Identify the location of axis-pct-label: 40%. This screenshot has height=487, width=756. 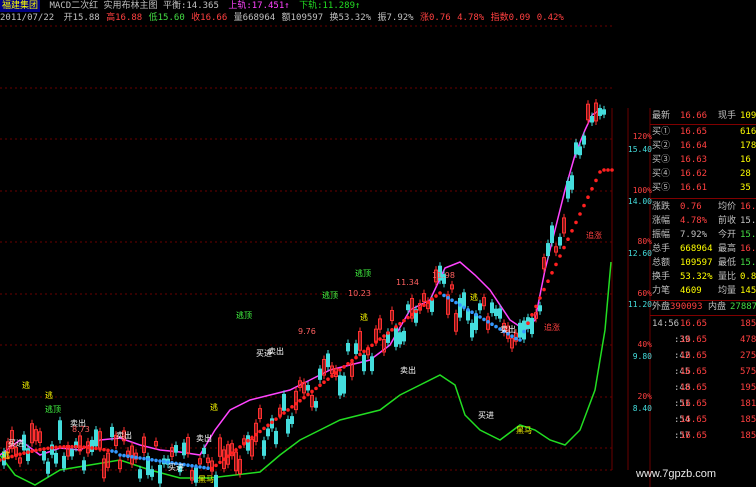
(644, 344).